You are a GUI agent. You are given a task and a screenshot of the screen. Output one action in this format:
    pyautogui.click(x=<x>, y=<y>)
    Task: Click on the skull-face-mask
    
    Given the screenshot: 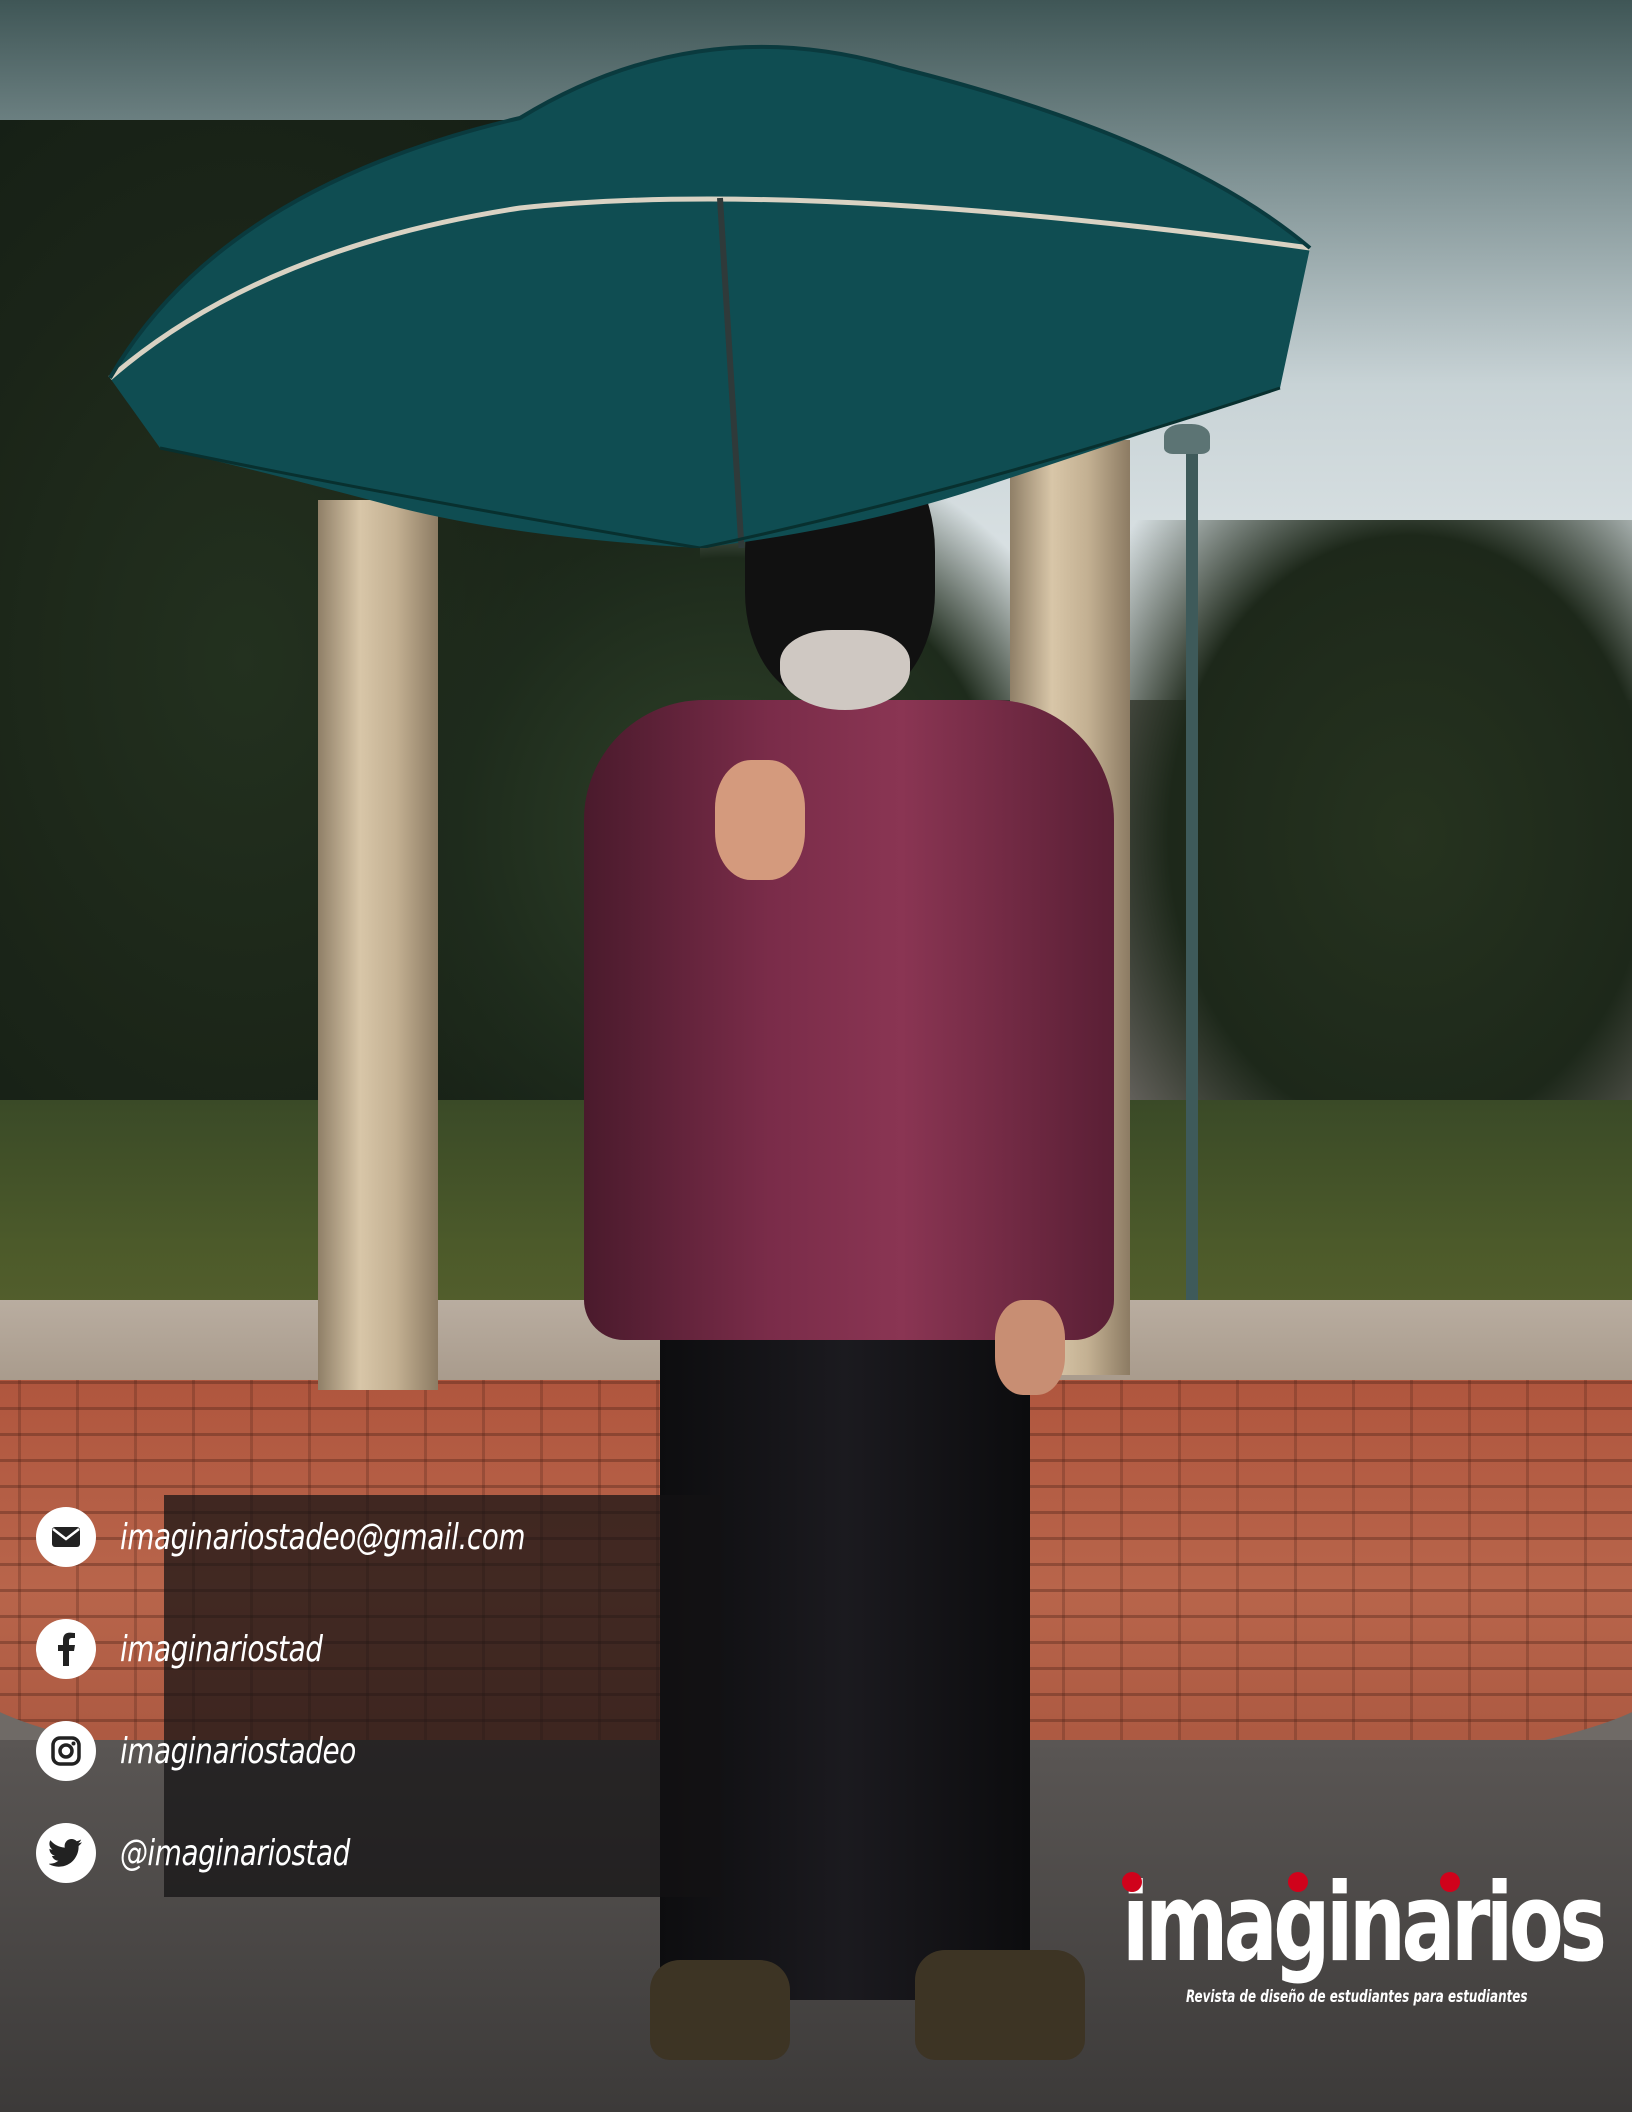 What is the action you would take?
    pyautogui.click(x=845, y=670)
    